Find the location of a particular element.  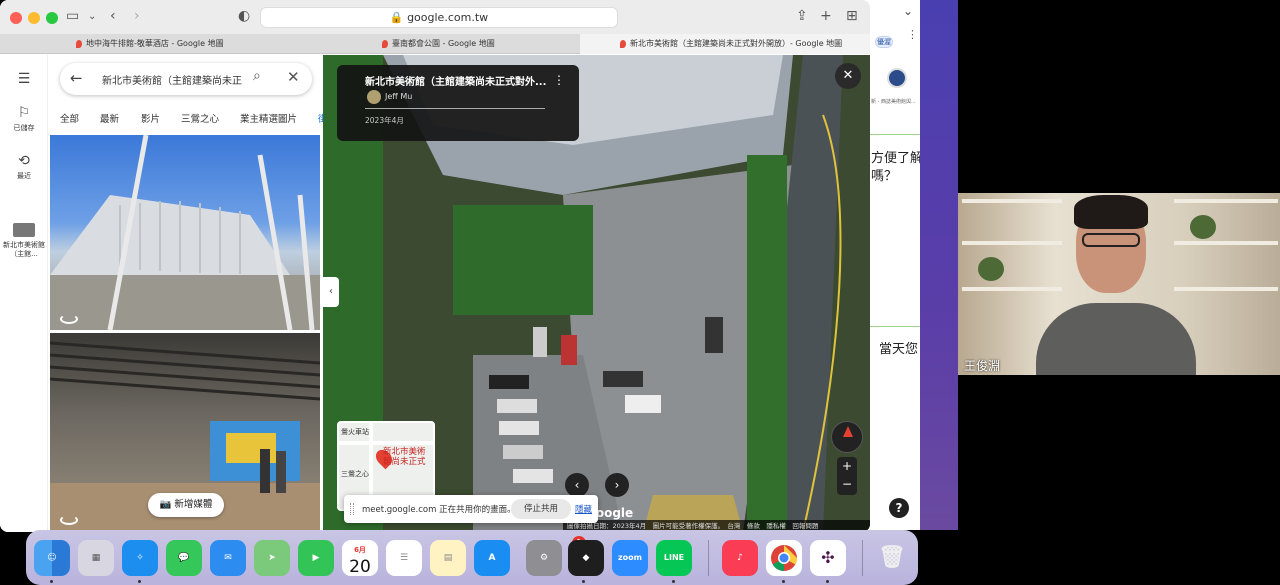

new-tab-icon: + is located at coordinates (826, 16).